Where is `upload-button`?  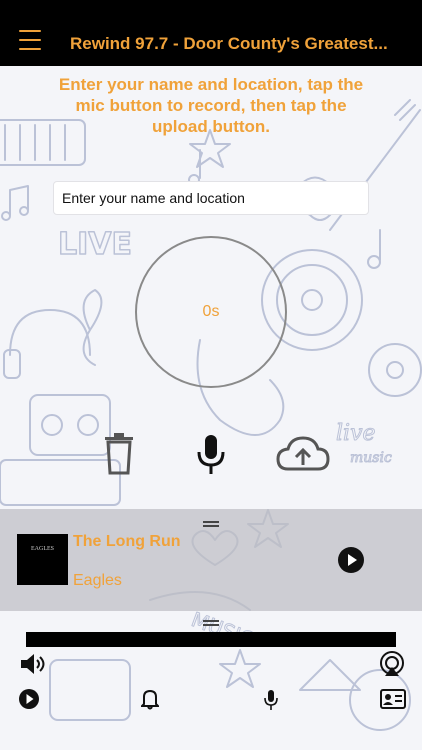 upload-button is located at coordinates (303, 454).